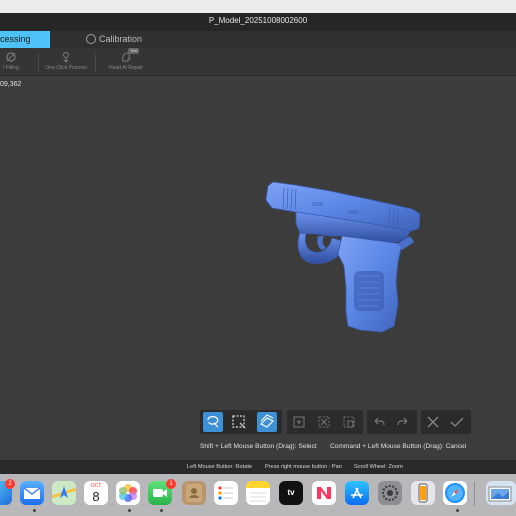 The height and width of the screenshot is (516, 516). Describe the element at coordinates (258, 493) in the screenshot. I see `notes-icon` at that location.